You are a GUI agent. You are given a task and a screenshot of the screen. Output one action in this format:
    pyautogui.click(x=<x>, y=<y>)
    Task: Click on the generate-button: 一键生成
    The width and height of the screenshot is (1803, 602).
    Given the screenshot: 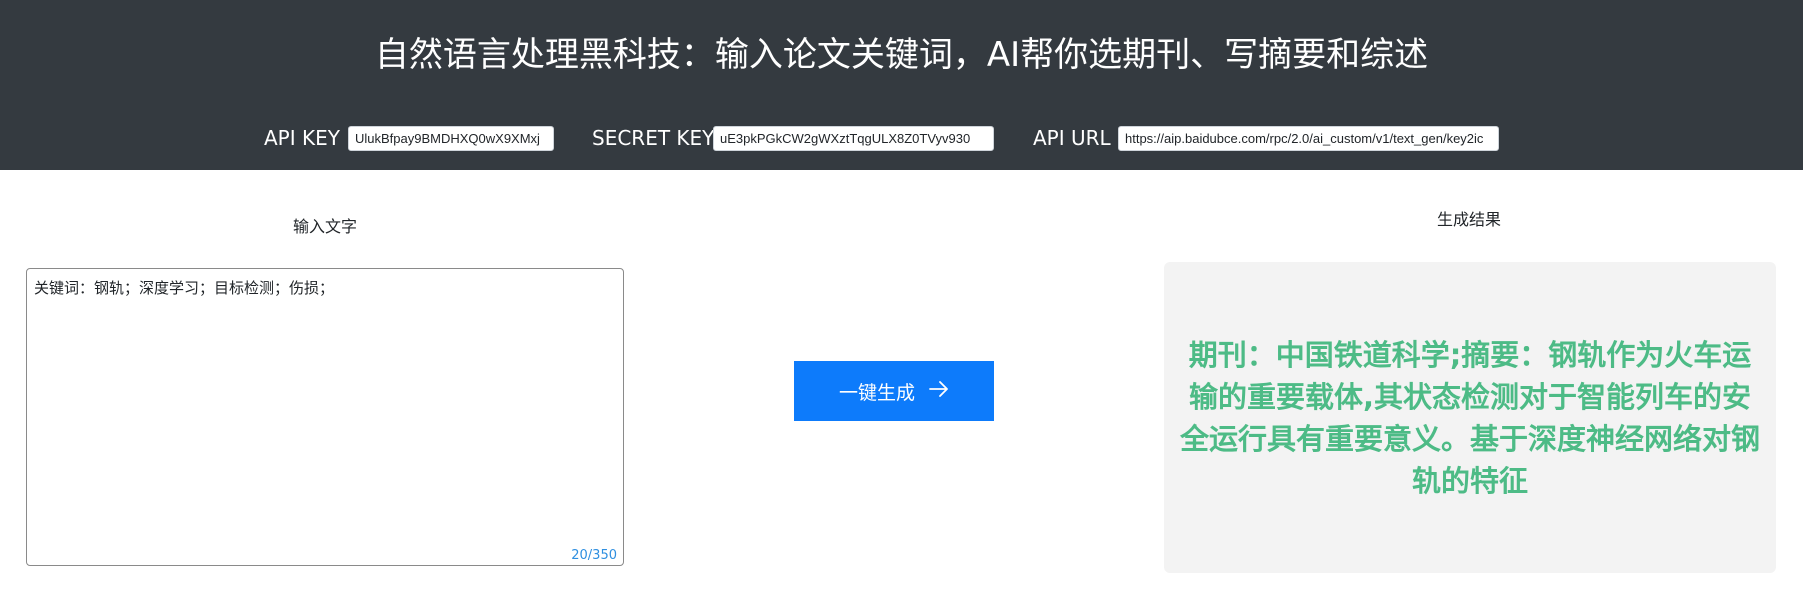 What is the action you would take?
    pyautogui.click(x=894, y=391)
    